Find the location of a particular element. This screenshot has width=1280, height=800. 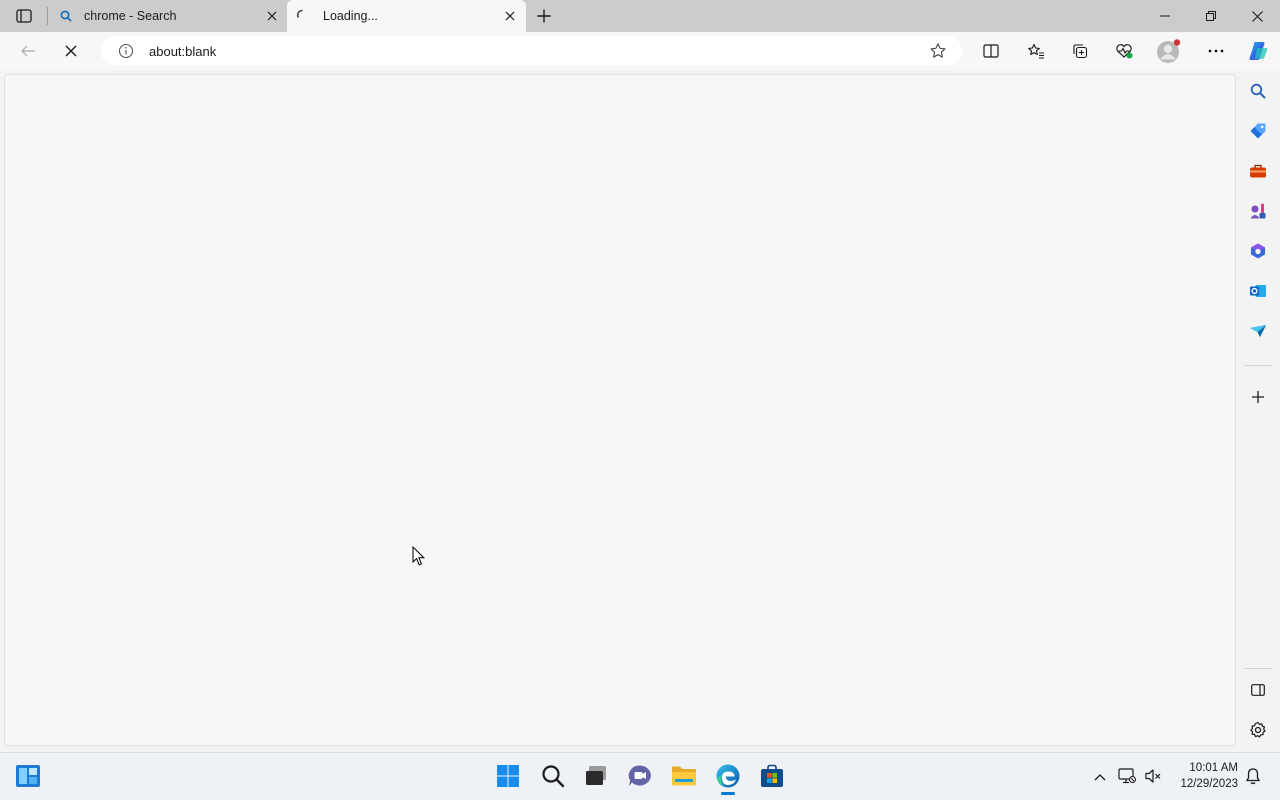

mouse-cursor-icon is located at coordinates (419, 556).